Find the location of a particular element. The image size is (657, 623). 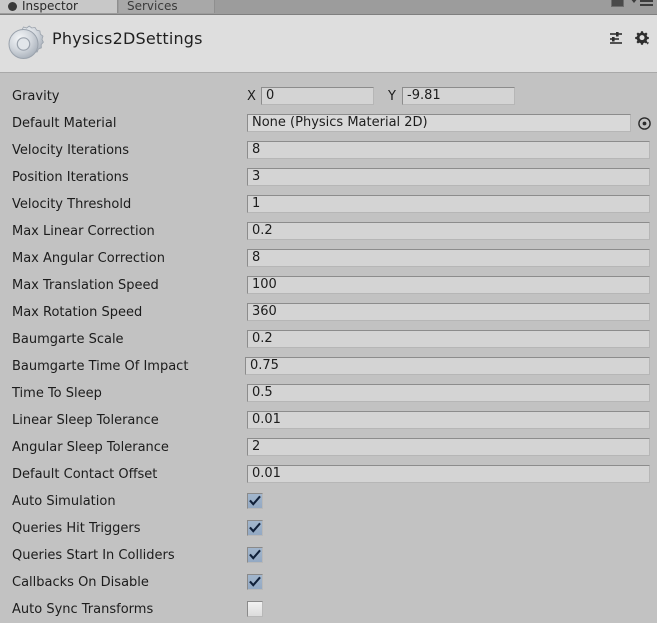

auto-sync-transforms-checkbox is located at coordinates (255, 609).